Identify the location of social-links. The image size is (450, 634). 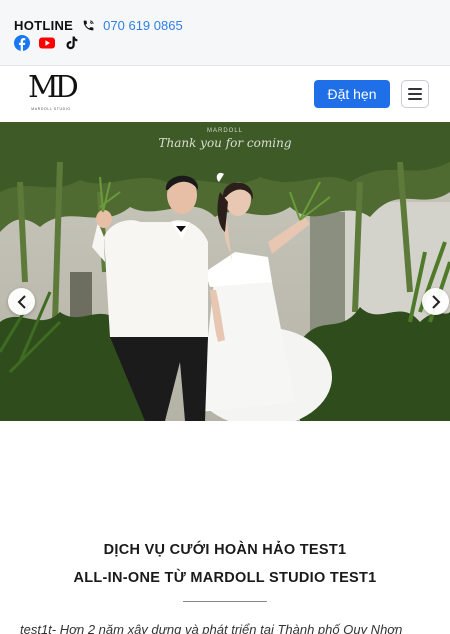
(51, 43).